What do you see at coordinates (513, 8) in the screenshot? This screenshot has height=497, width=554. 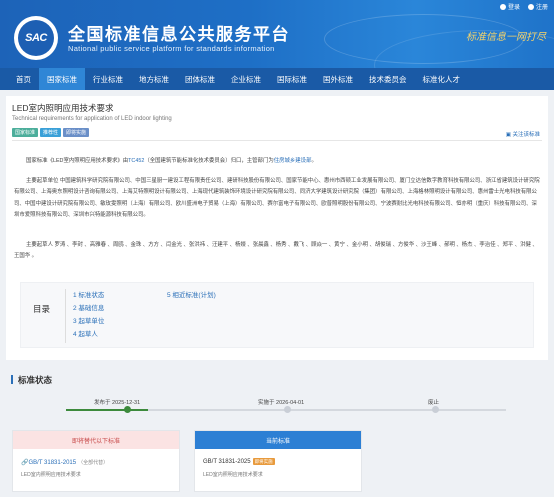 I see `login-label: 登录` at bounding box center [513, 8].